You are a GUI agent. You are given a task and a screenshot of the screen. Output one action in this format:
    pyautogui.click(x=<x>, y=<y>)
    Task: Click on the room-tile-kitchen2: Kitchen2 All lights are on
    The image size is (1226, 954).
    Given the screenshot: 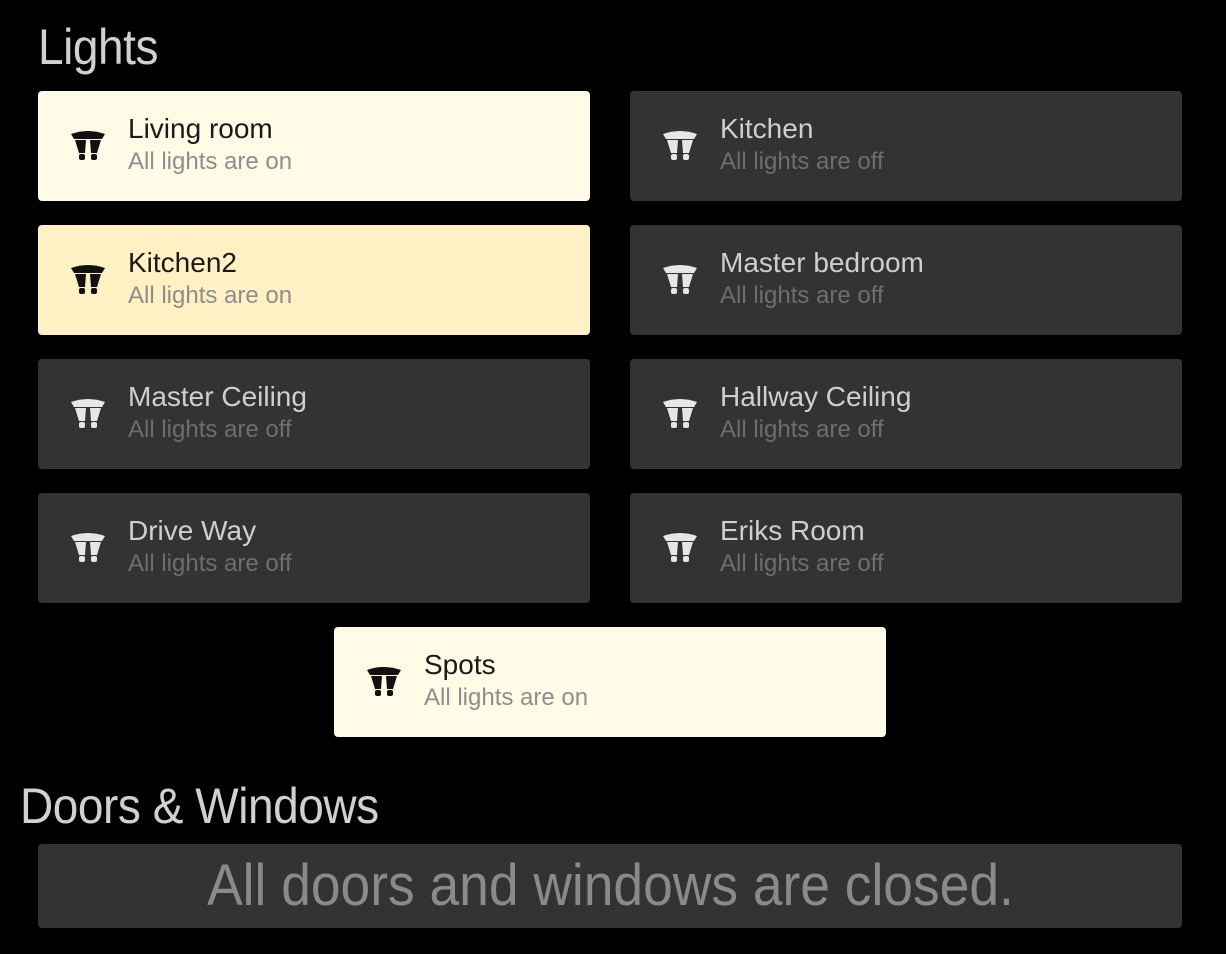 What is the action you would take?
    pyautogui.click(x=314, y=280)
    